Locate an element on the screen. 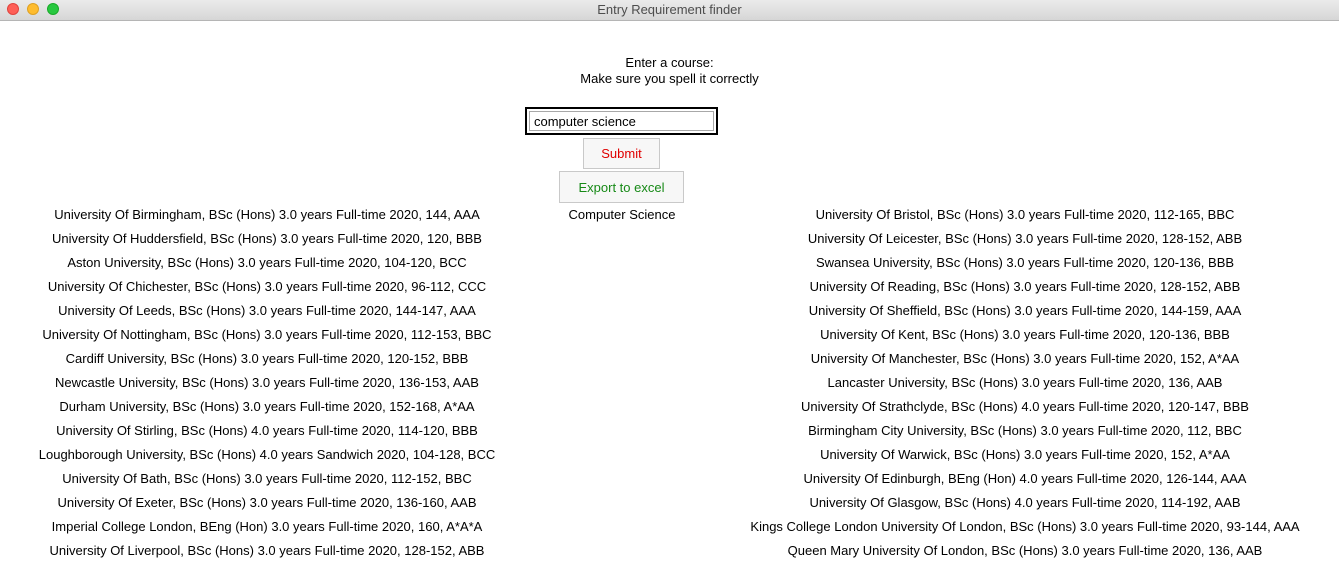 The image size is (1339, 577). title-bar: Entry Requirement finder is located at coordinates (669, 10).